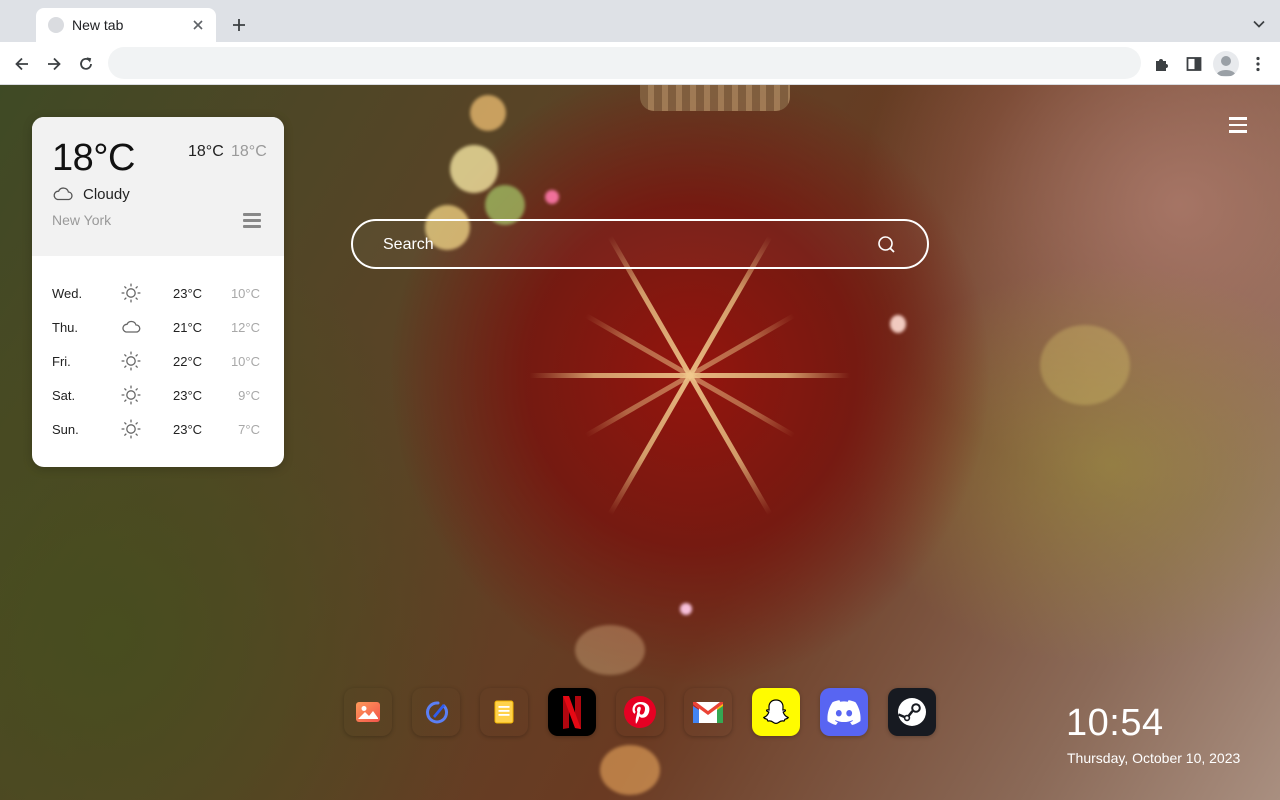  I want to click on more-vertical-icon, so click(1258, 64).